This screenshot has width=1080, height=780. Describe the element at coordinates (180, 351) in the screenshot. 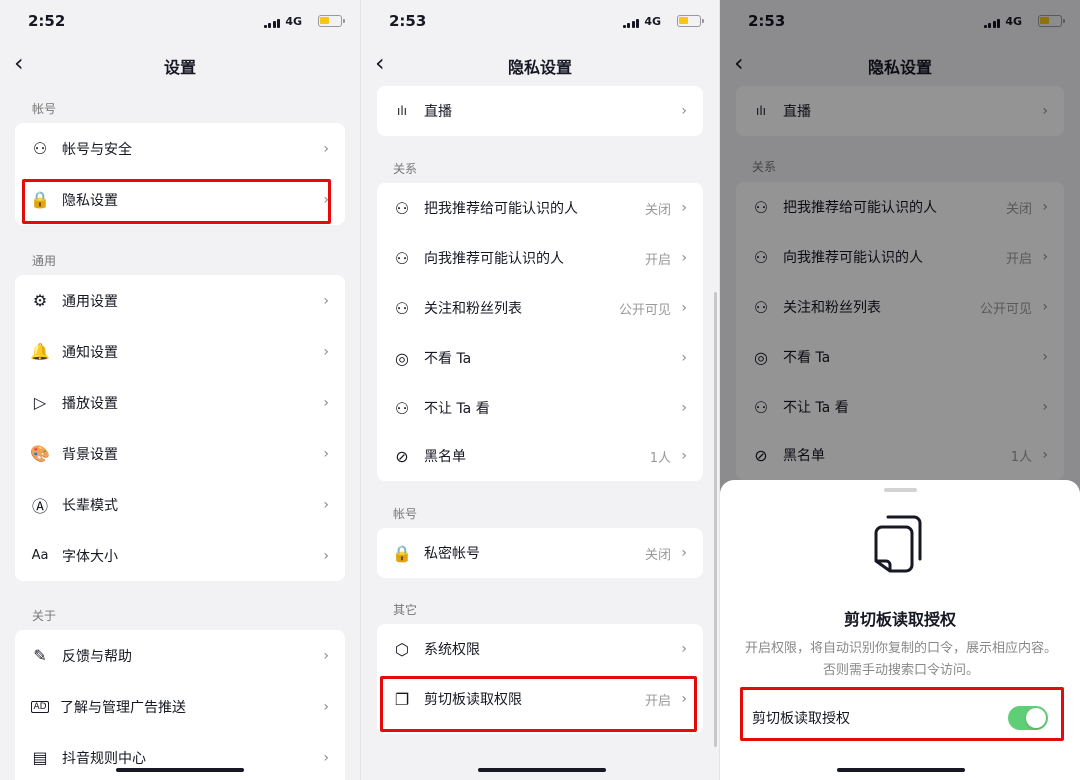

I see `list-item: 🔔 通知设置 ›` at that location.